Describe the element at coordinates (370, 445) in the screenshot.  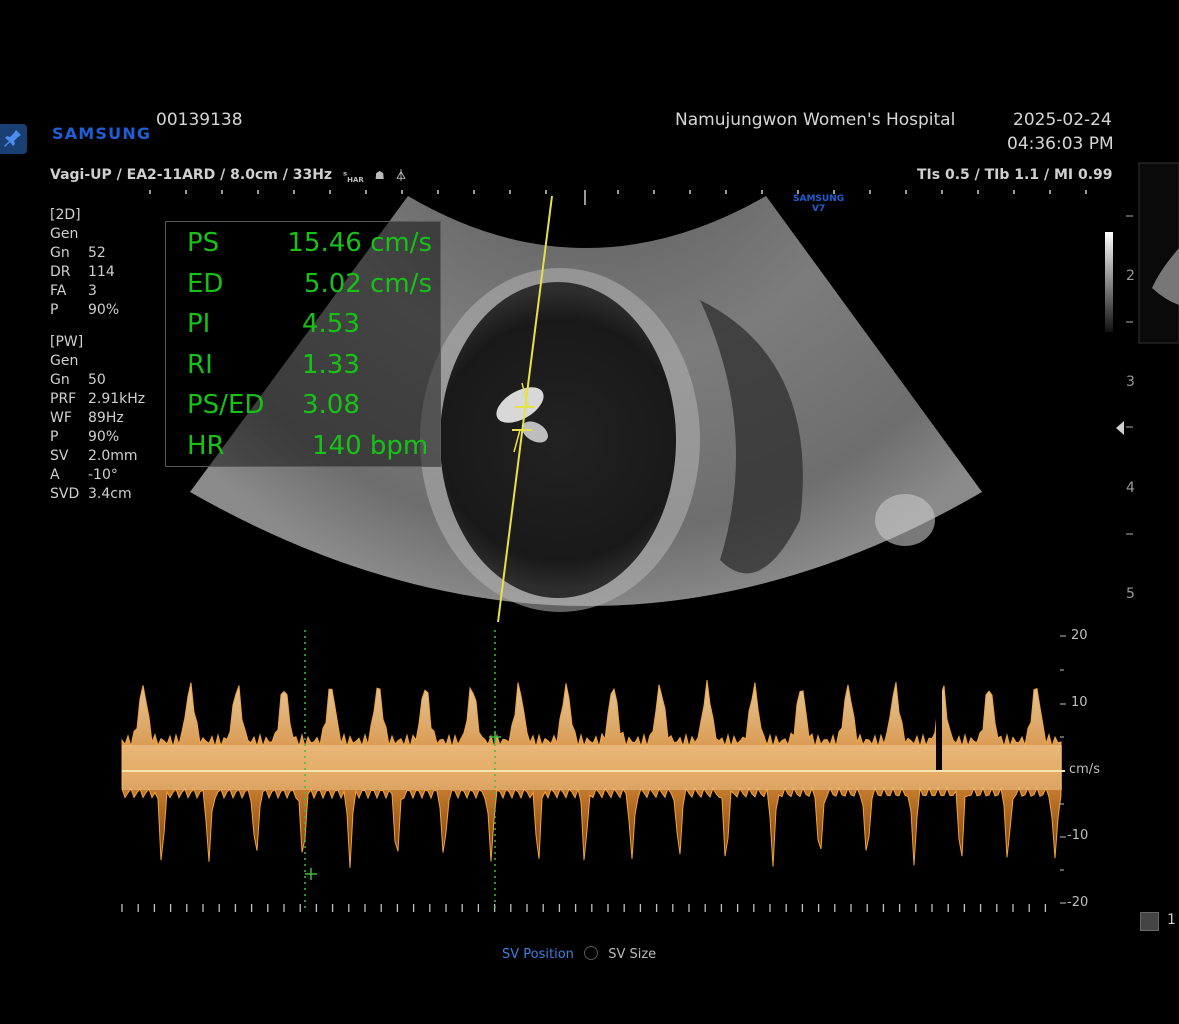
I see `measurement-value: 140 bpm` at that location.